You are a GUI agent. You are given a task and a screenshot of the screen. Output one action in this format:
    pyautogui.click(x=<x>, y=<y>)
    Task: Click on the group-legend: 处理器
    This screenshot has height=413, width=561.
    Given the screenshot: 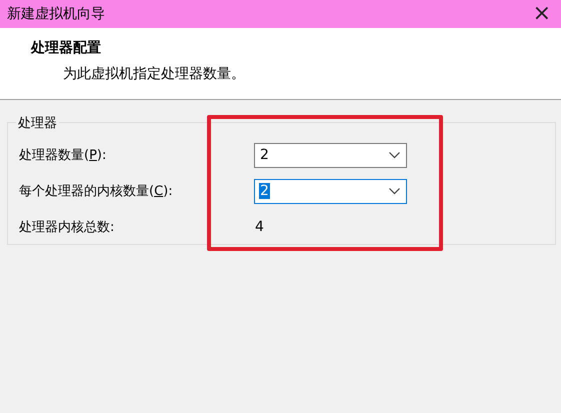 What is the action you would take?
    pyautogui.click(x=37, y=123)
    